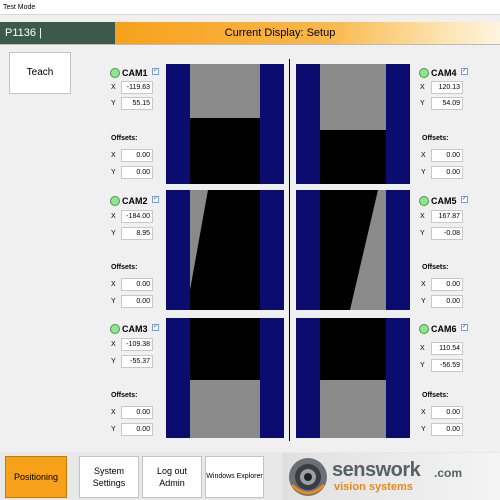 The image size is (500, 500). What do you see at coordinates (447, 412) in the screenshot?
I see `cam6-offset-x-field: 0.00` at bounding box center [447, 412].